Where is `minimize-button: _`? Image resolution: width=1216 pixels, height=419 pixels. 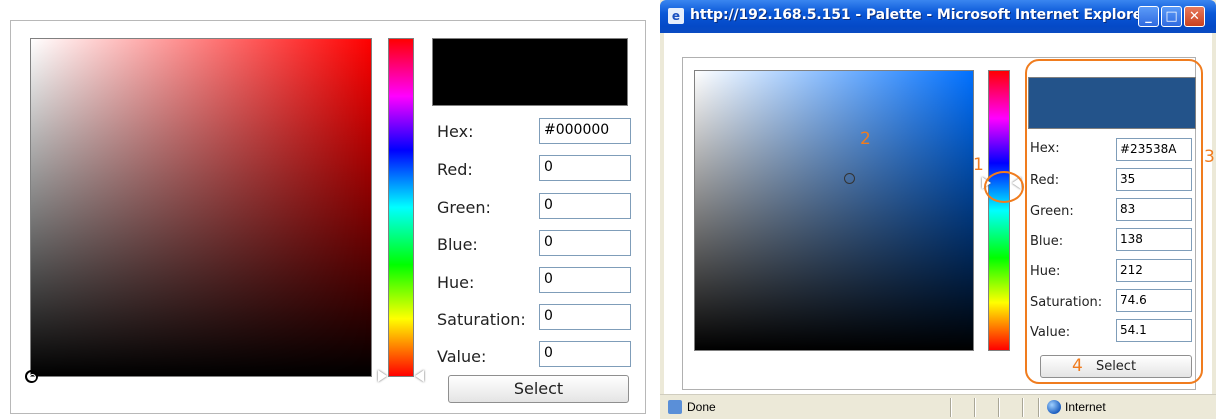
minimize-button: _ is located at coordinates (1148, 16).